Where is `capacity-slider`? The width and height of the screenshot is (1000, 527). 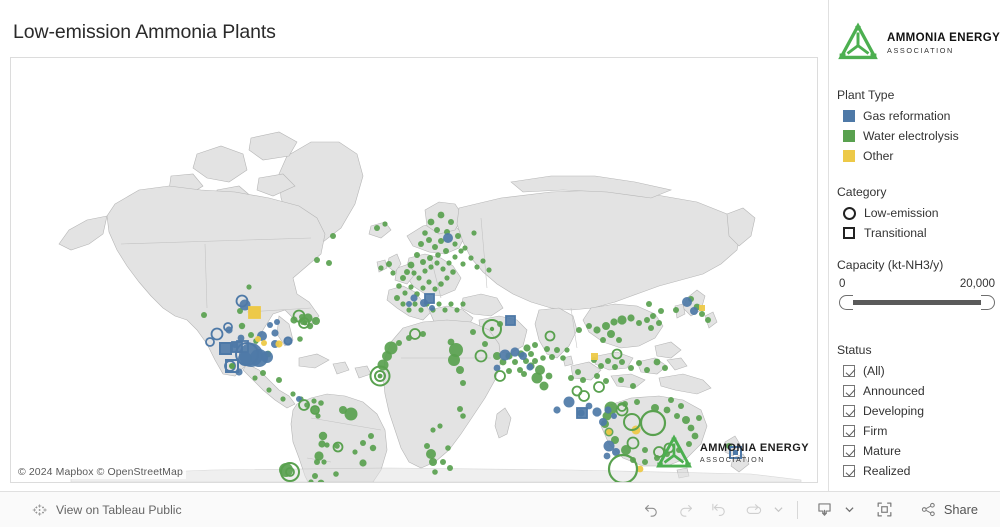
capacity-slider is located at coordinates (917, 303).